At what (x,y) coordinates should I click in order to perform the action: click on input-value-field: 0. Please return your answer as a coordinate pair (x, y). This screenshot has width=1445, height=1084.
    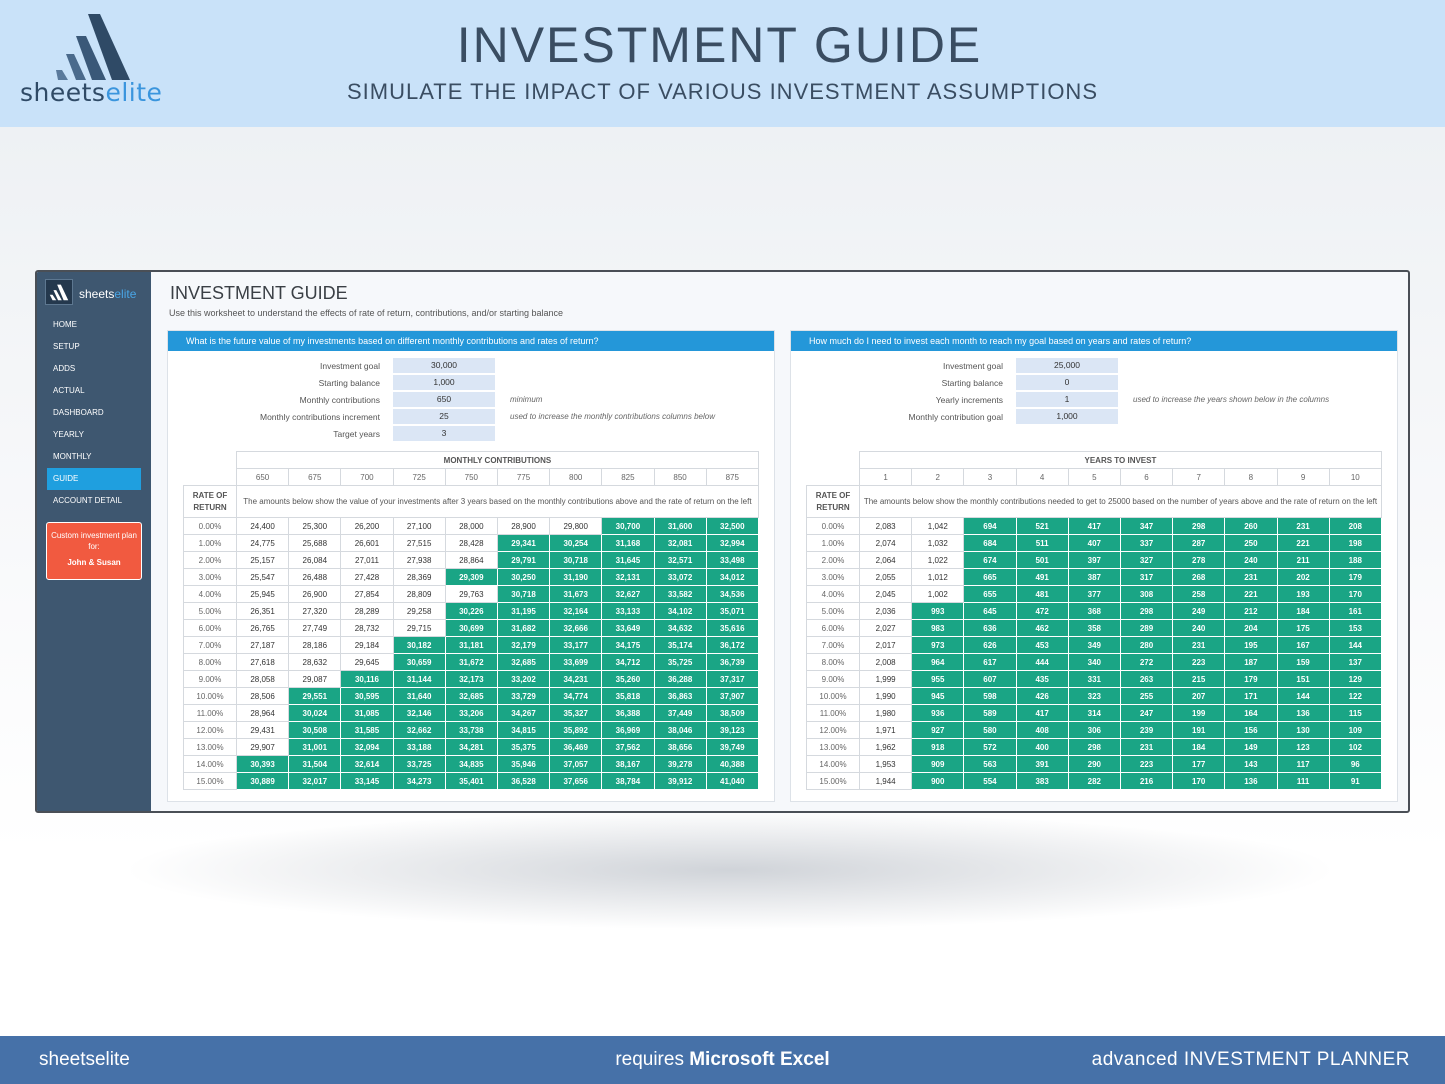
    Looking at the image, I should click on (1067, 382).